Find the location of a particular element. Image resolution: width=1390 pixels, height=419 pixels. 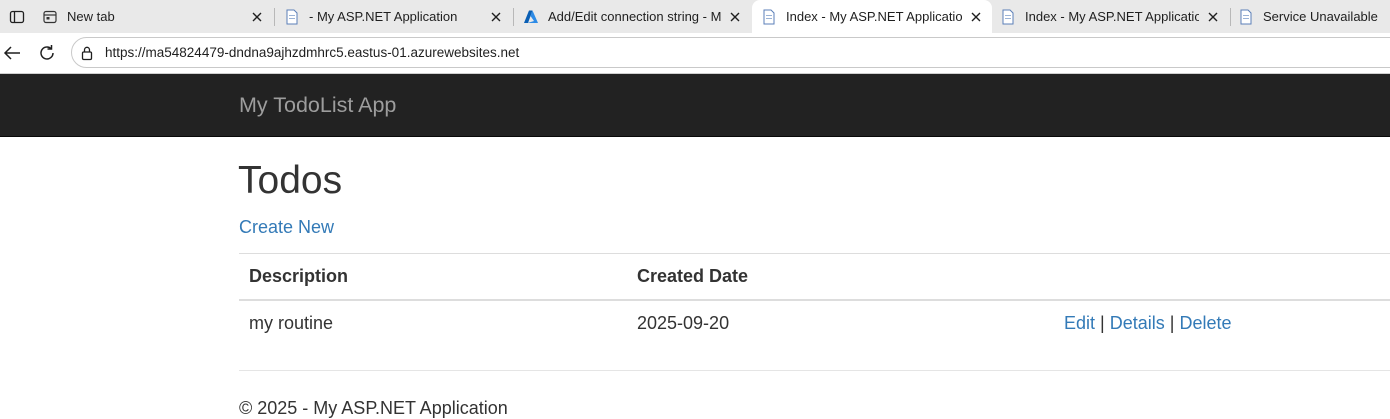

edit-link: Edit is located at coordinates (1079, 323).